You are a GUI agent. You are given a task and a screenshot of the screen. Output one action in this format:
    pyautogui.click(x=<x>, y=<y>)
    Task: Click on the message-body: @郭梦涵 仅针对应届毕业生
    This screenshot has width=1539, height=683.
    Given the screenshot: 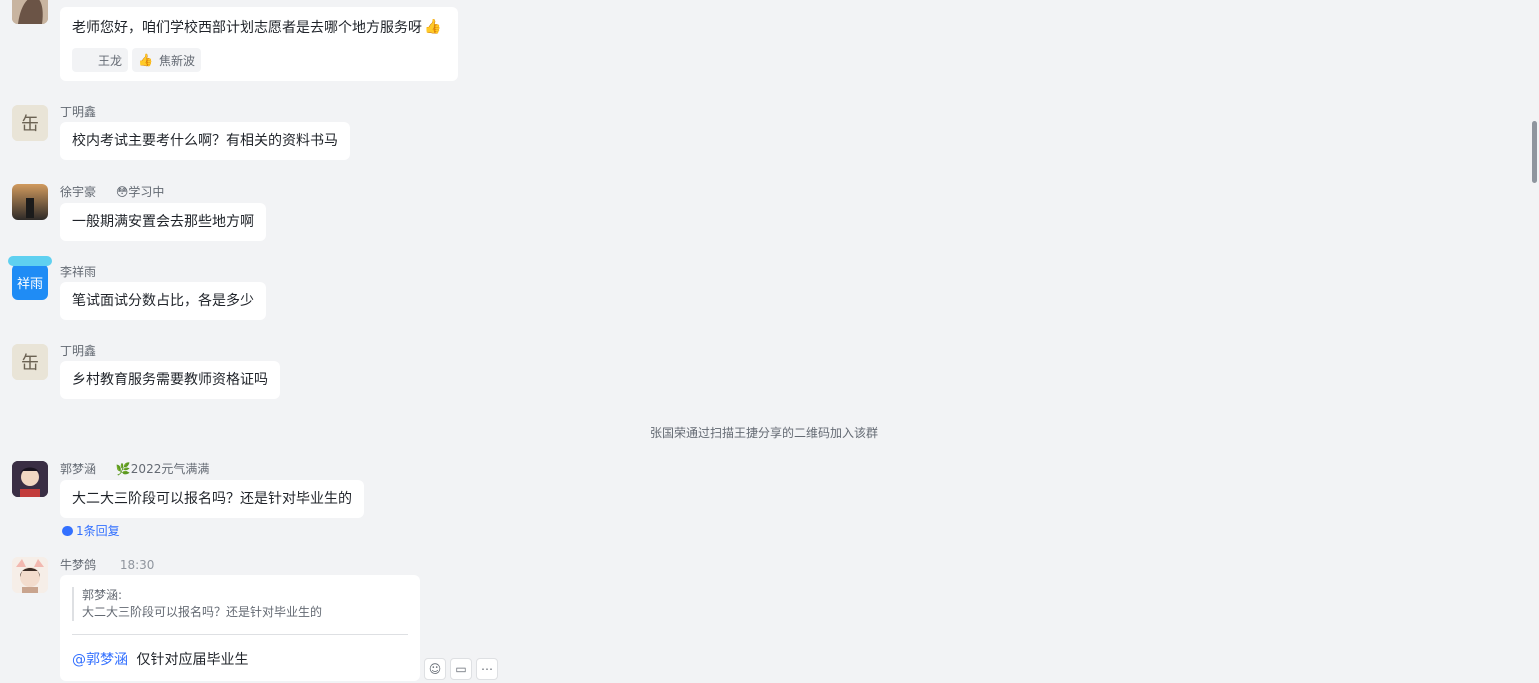 What is the action you would take?
    pyautogui.click(x=160, y=659)
    